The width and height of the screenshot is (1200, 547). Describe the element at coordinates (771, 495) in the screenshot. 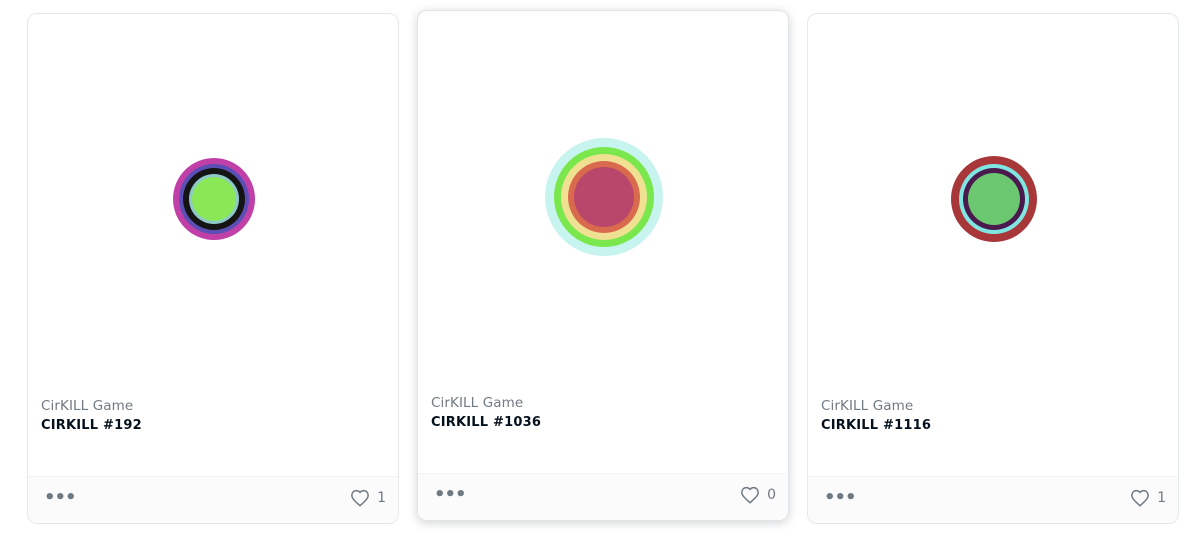

I see `like-count: 0` at that location.